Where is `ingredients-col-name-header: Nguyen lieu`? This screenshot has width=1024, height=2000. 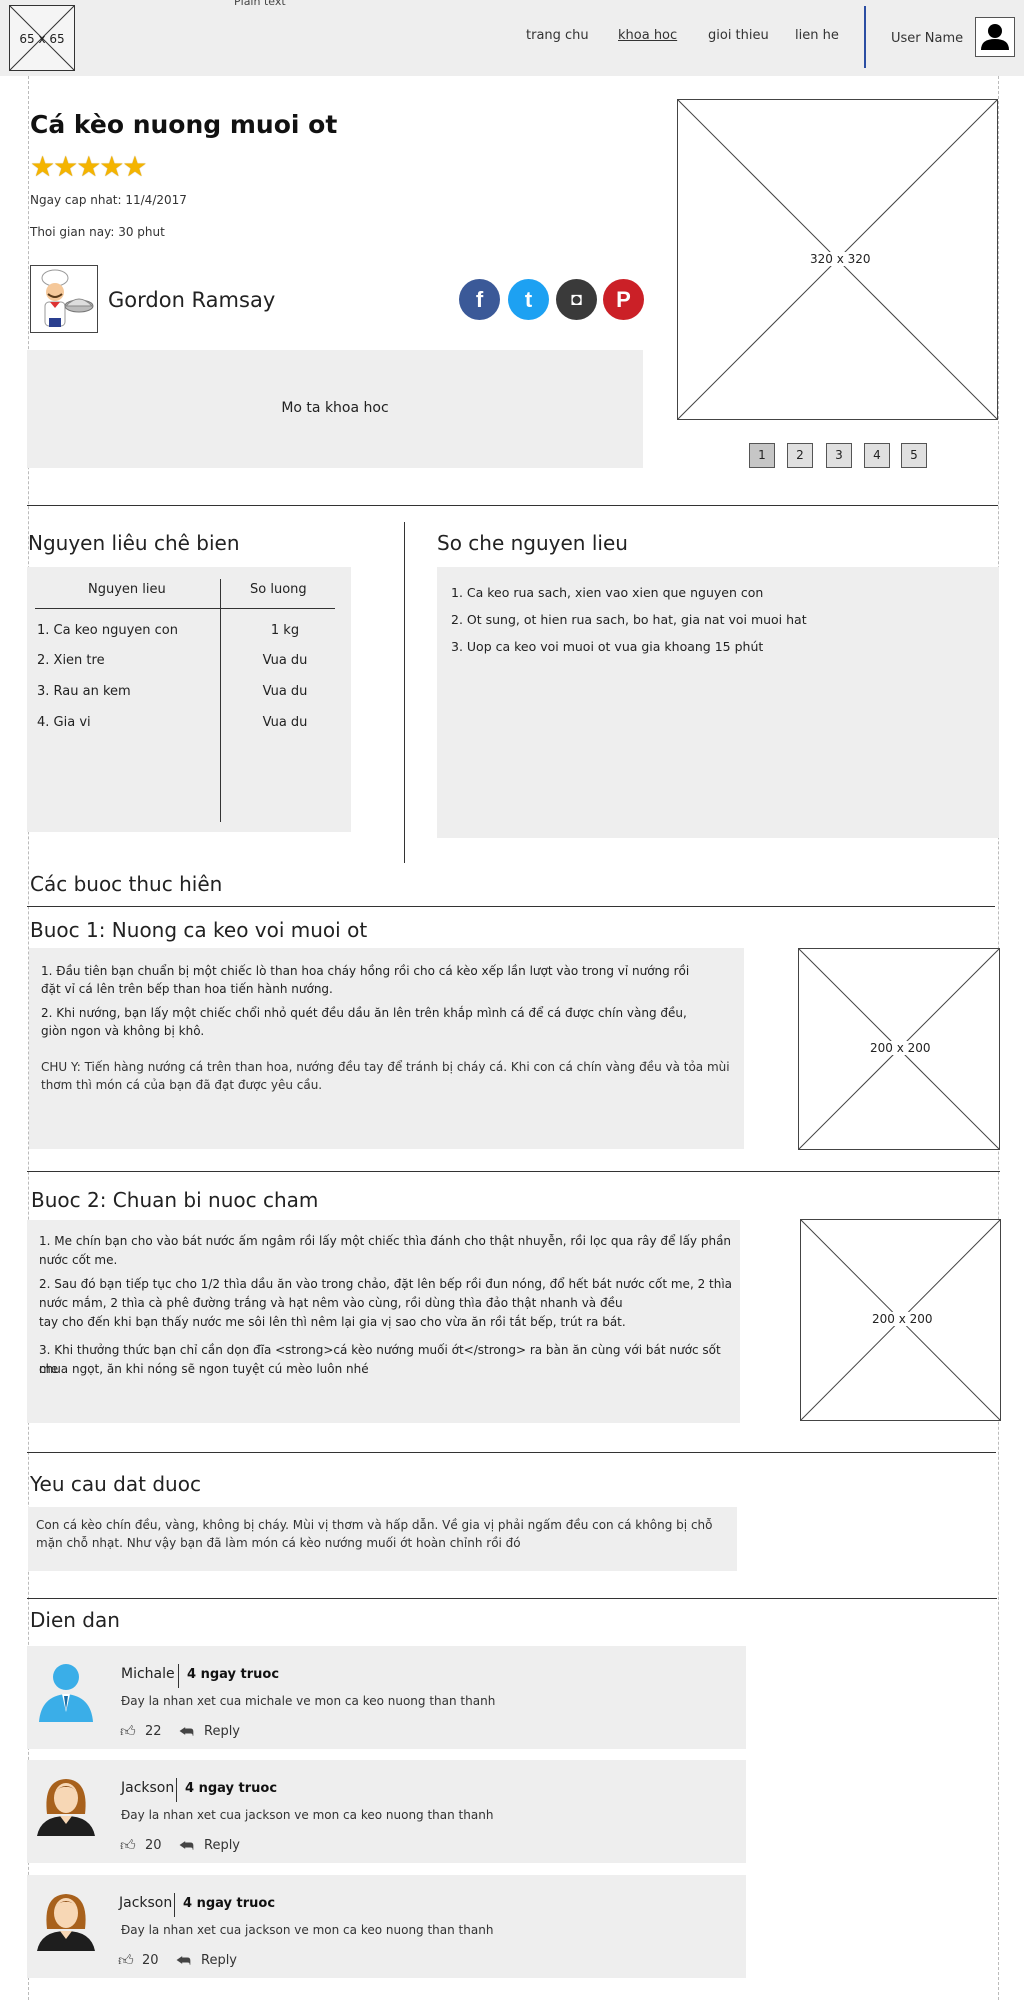 ingredients-col-name-header: Nguyen lieu is located at coordinates (127, 589).